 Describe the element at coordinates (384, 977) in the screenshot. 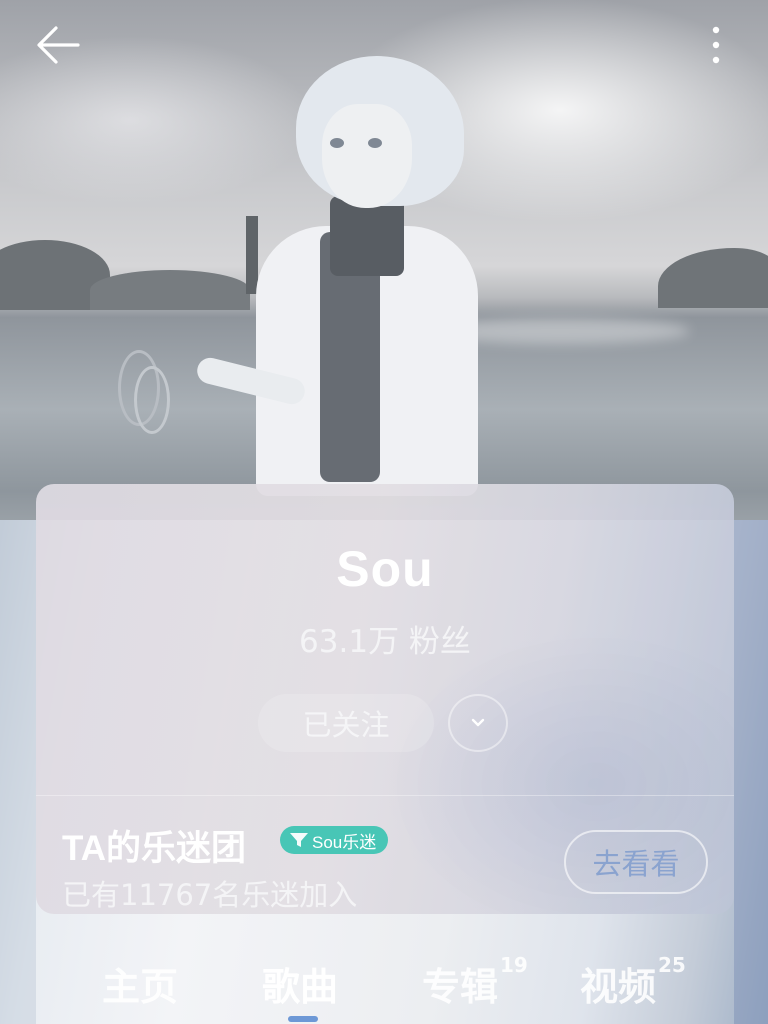

I see `artist-tabs: 主页 歌曲 专辑 19 视频 25` at that location.